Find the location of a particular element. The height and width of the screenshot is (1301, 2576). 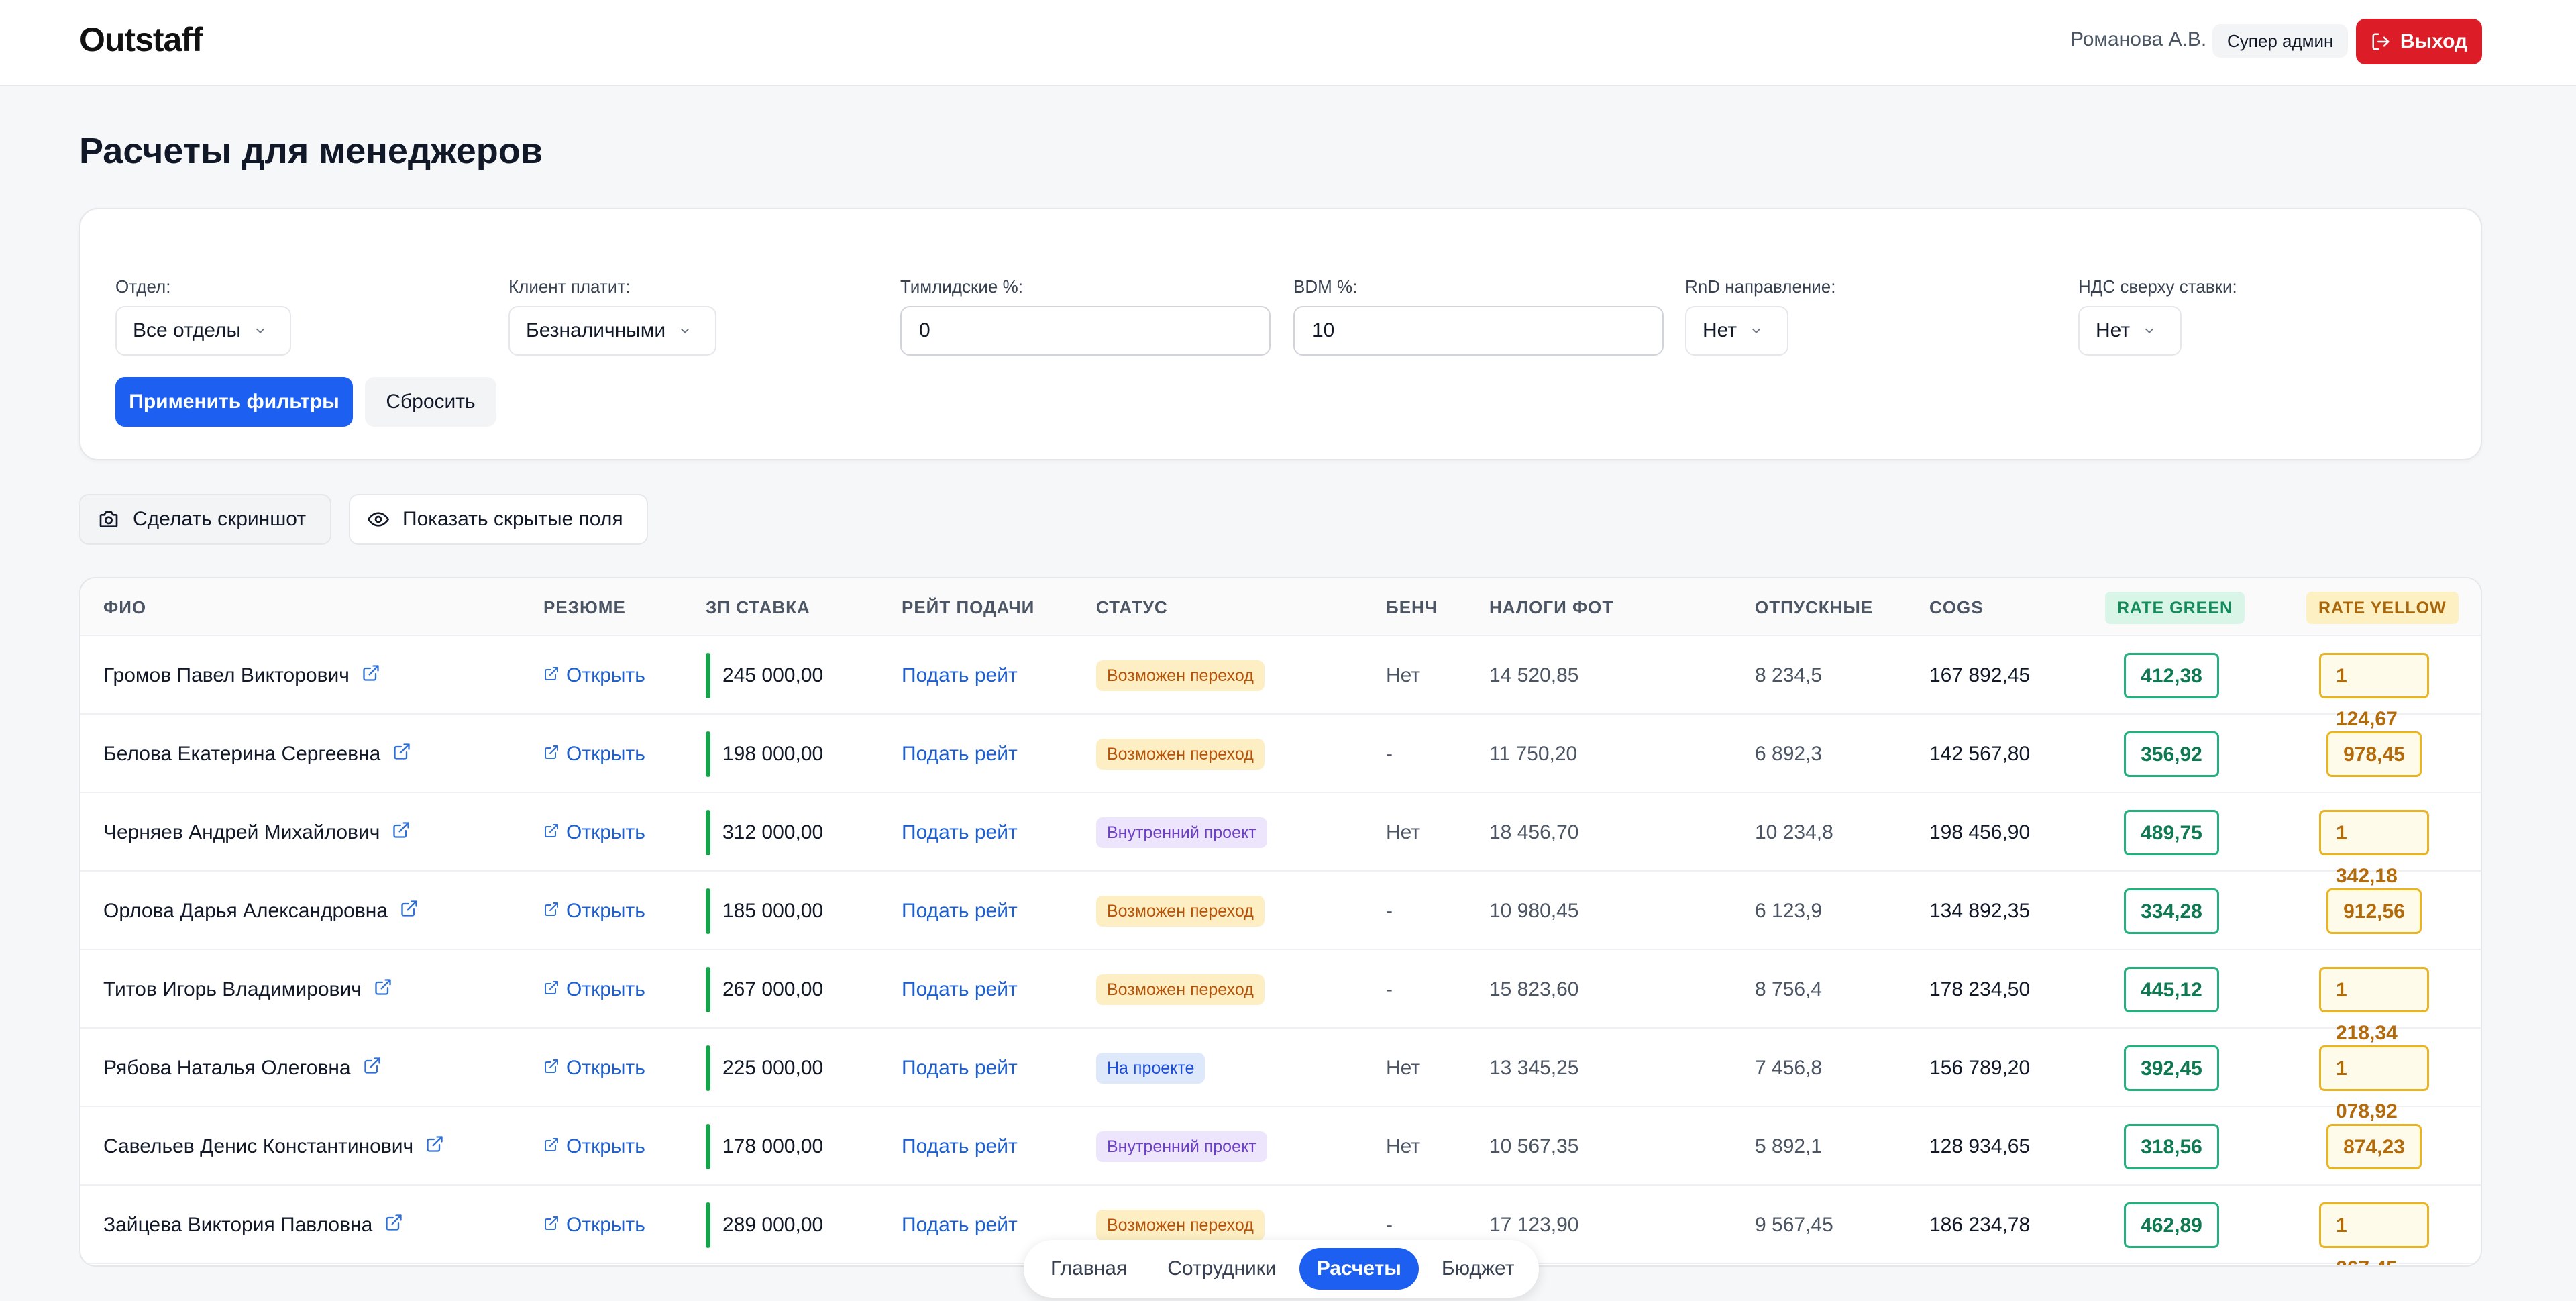

show-hidden-fields-button: Показать скрытые поля is located at coordinates (498, 519).